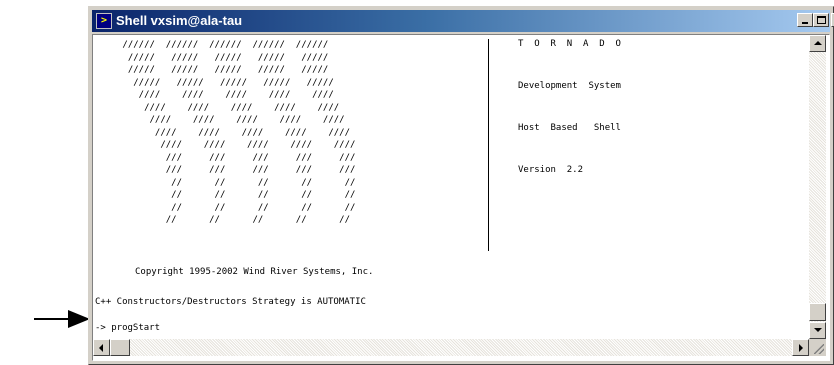 Image resolution: width=834 pixels, height=365 pixels. I want to click on maximize-icon, so click(821, 20).